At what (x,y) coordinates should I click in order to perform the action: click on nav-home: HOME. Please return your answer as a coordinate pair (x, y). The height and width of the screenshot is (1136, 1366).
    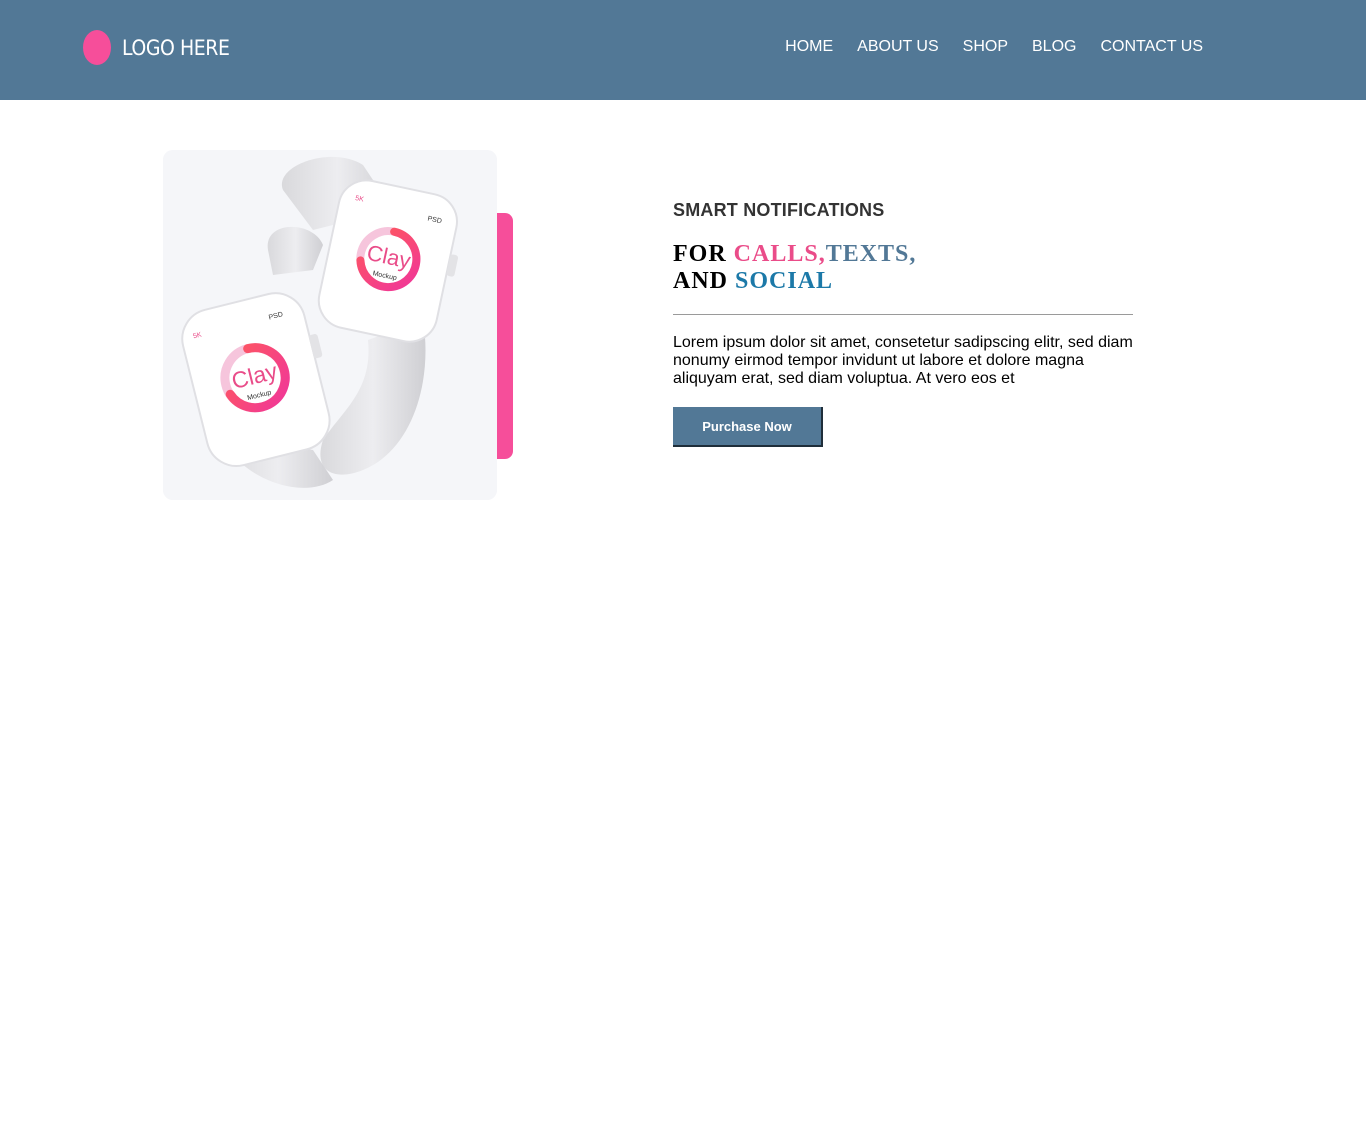
    Looking at the image, I should click on (809, 47).